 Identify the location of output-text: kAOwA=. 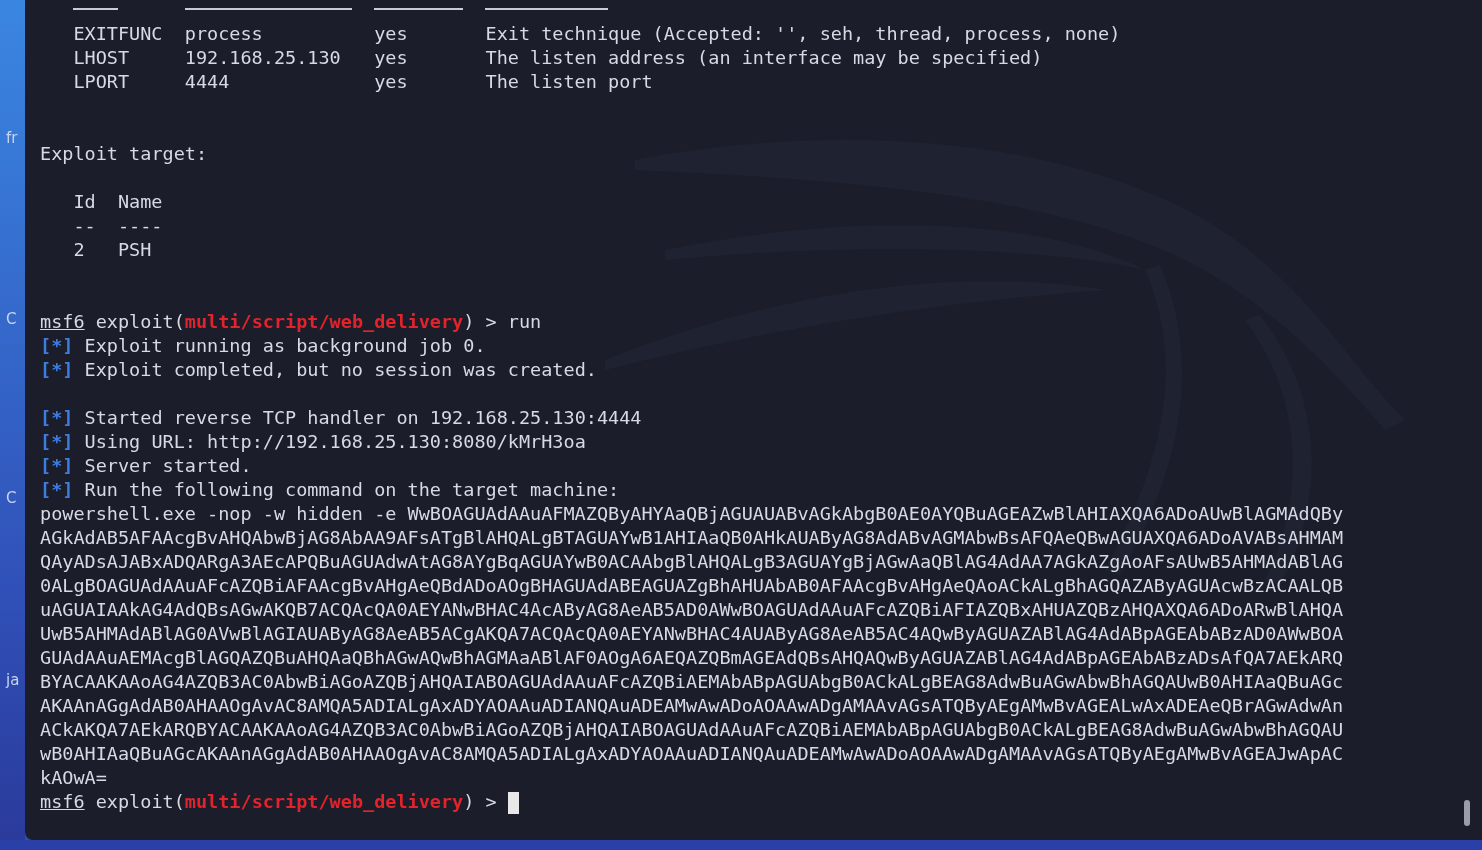
(73, 777).